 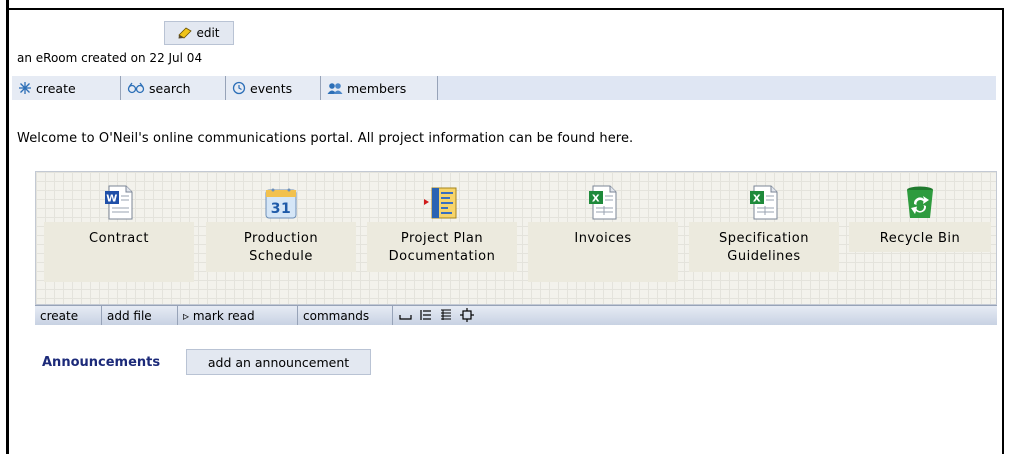 What do you see at coordinates (442, 256) in the screenshot?
I see `item-label-line2: Documentation` at bounding box center [442, 256].